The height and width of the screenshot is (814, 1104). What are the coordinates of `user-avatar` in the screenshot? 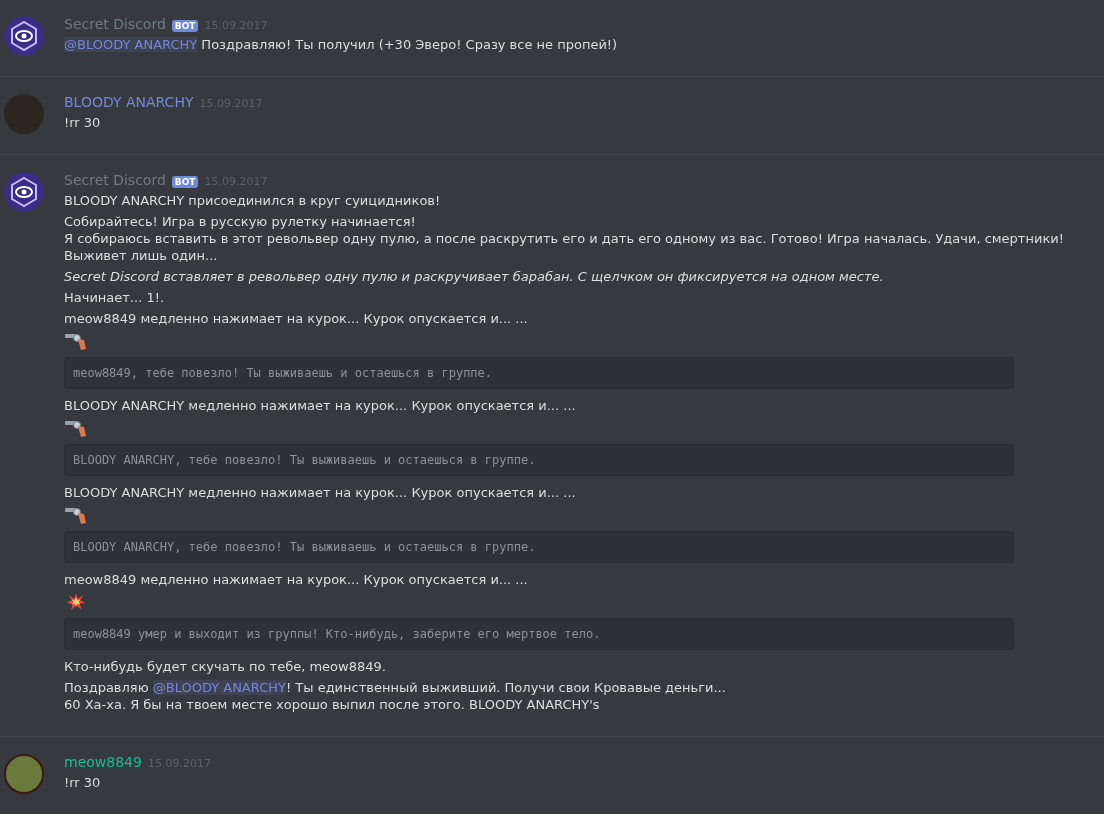 It's located at (24, 774).